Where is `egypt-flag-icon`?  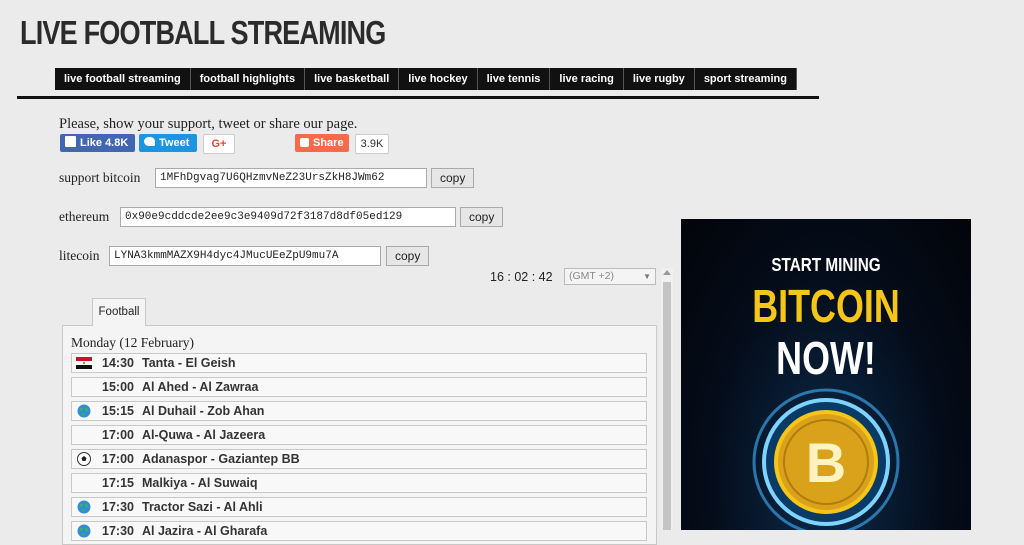
egypt-flag-icon is located at coordinates (84, 363).